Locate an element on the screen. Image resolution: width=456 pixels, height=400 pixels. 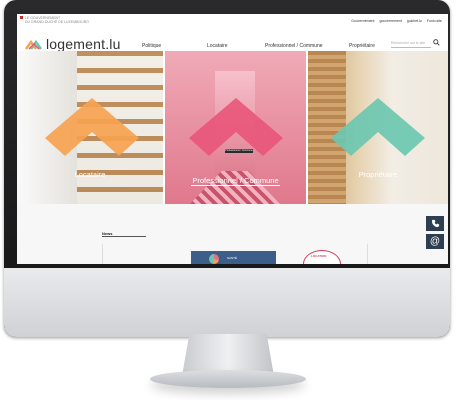
toplink-2: gouvernement is located at coordinates (390, 21).